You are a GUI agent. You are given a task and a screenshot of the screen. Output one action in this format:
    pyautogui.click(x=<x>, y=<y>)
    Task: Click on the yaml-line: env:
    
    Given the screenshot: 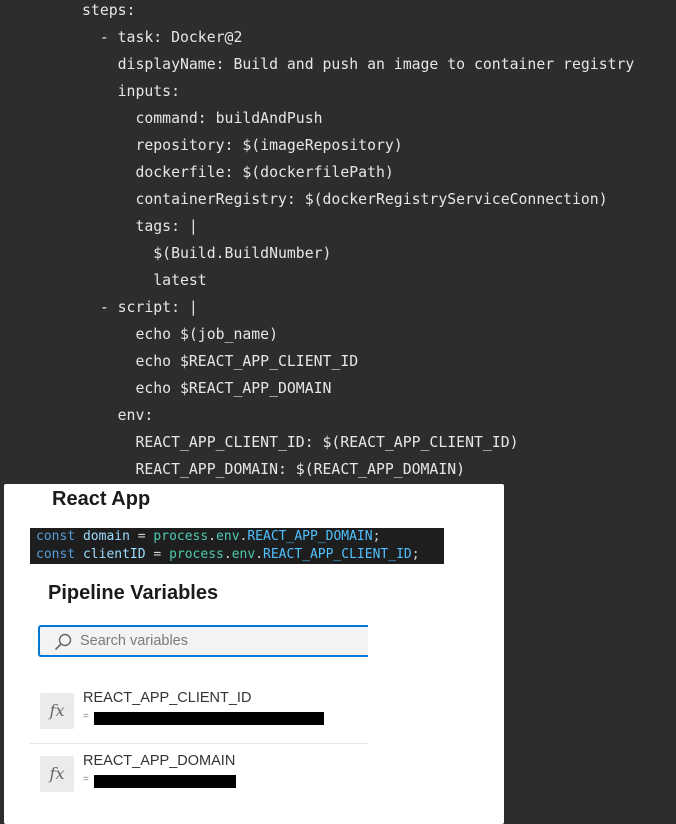 What is the action you would take?
    pyautogui.click(x=118, y=415)
    